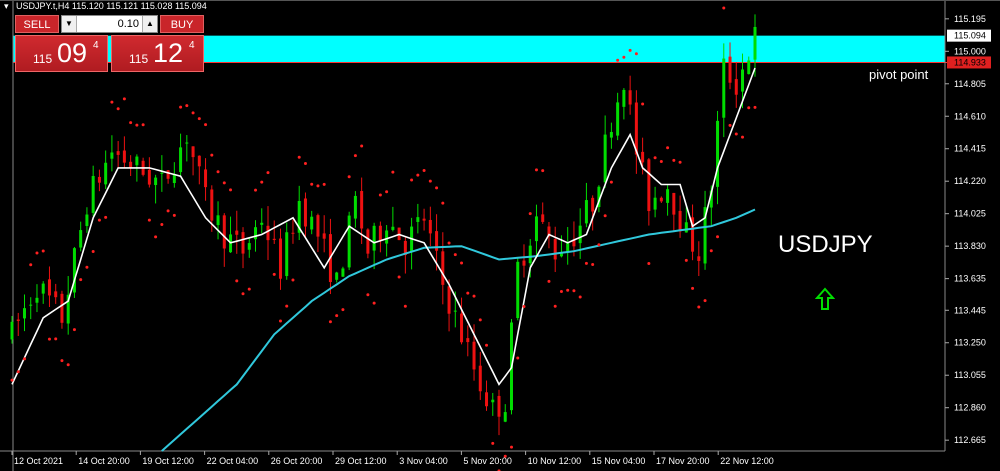  I want to click on collapse-arrow-icon: ▾, so click(6, 6).